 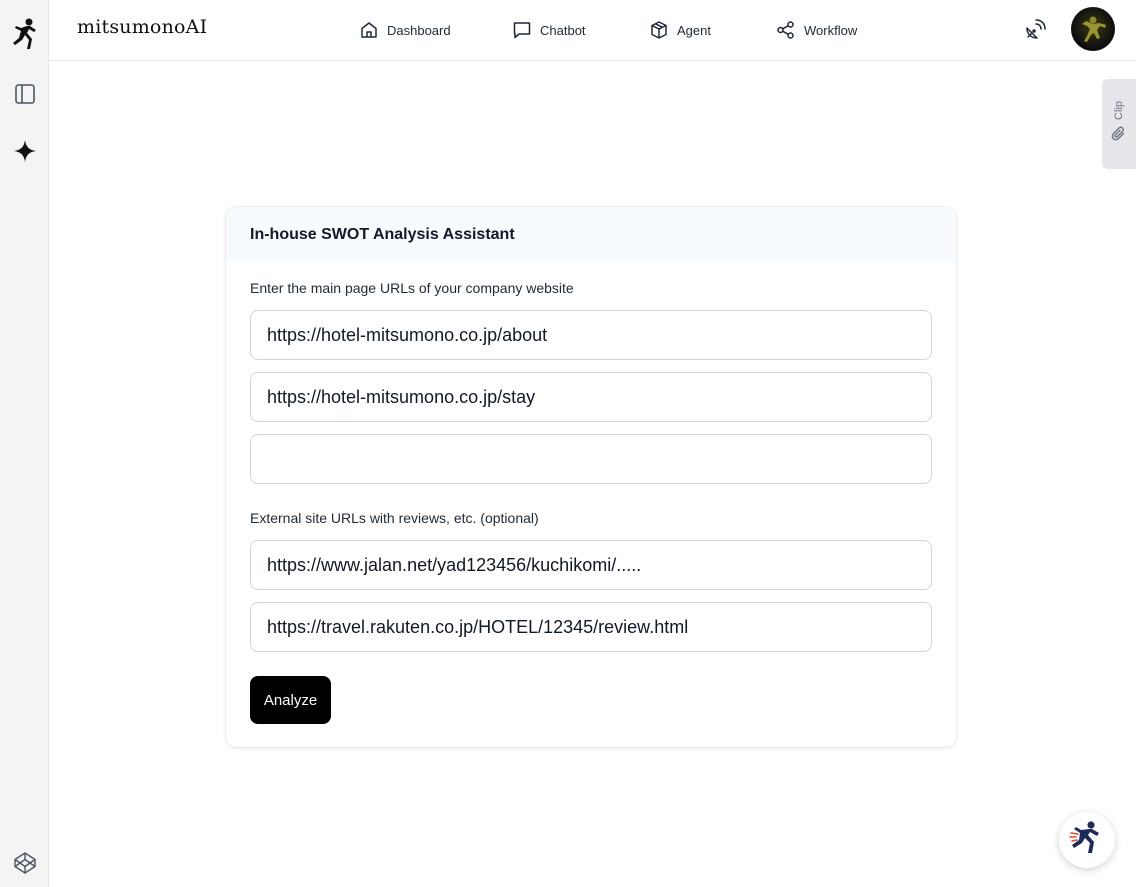 What do you see at coordinates (694, 30) in the screenshot?
I see `nav-agent-label: Agent` at bounding box center [694, 30].